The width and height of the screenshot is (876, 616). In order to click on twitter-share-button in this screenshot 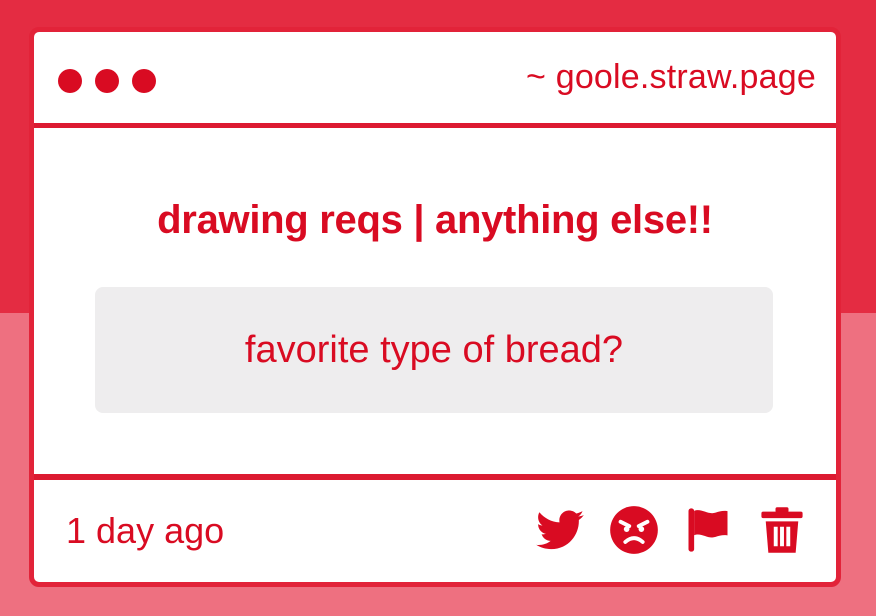, I will do `click(560, 530)`.